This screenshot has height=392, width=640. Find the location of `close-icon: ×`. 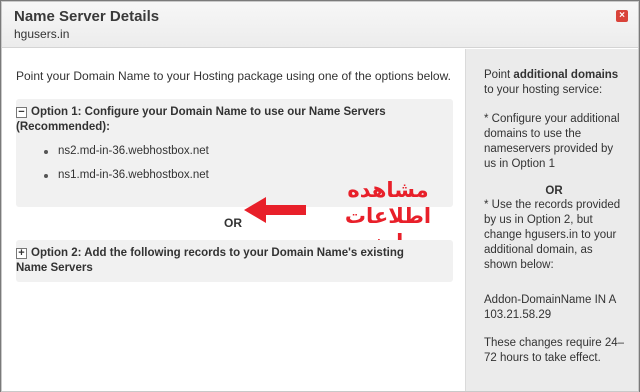

close-icon: × is located at coordinates (622, 16).